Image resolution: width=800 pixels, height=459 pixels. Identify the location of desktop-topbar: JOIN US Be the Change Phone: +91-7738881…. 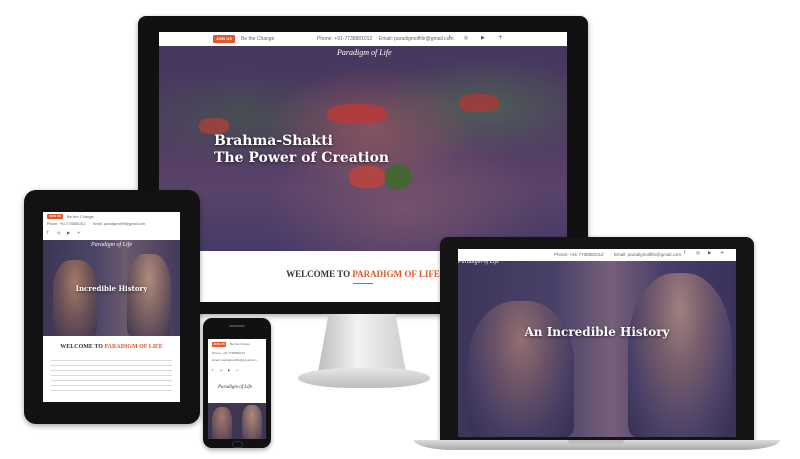
(363, 39).